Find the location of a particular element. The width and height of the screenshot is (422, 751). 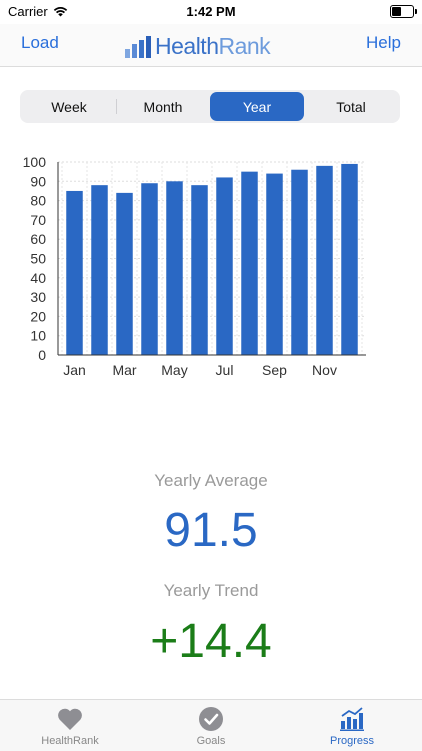

period-segmented-control: Week Month Year Total is located at coordinates (210, 106).